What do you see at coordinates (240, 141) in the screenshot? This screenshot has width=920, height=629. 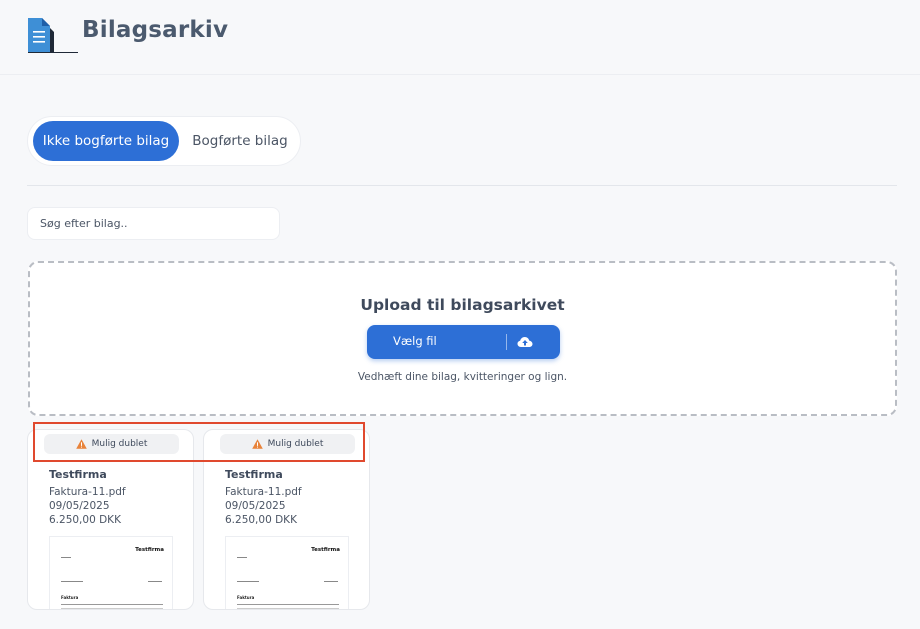 I see `tab-posted-vouchers: Bogførte bilag` at bounding box center [240, 141].